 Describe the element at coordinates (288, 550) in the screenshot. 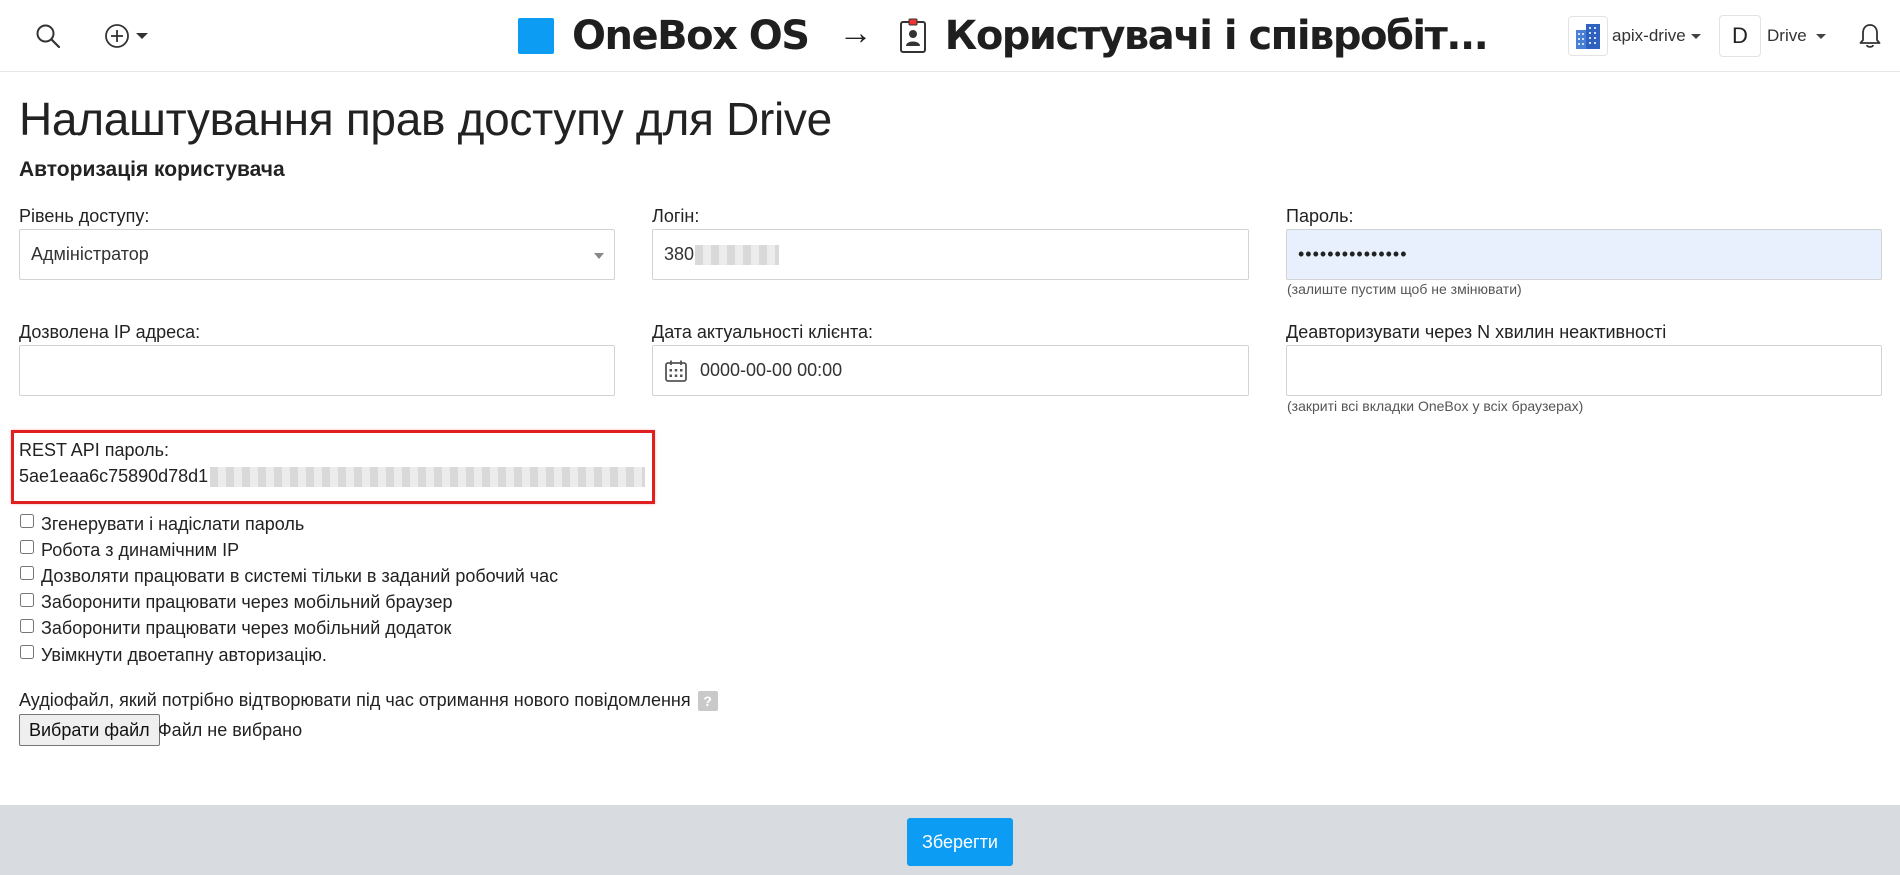

I see `dynamic-ip-option: Робота з динамічним IP` at that location.